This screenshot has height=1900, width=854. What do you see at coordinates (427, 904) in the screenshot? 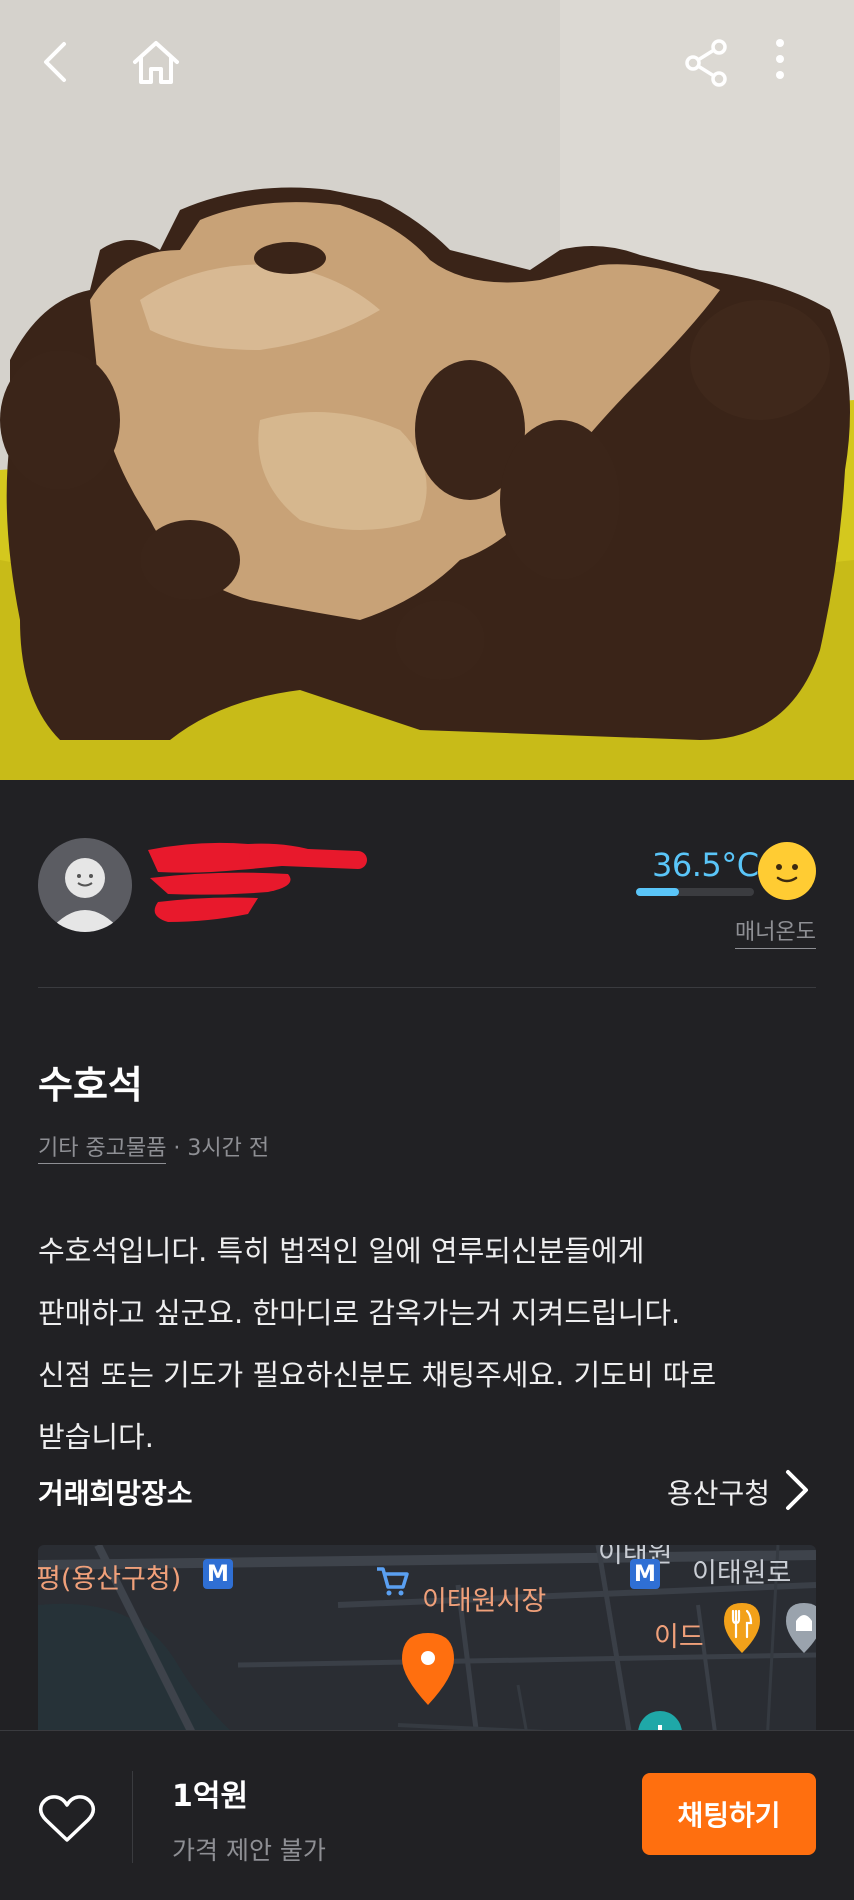
I see `seller-section: 36.5°C 매너온도` at bounding box center [427, 904].